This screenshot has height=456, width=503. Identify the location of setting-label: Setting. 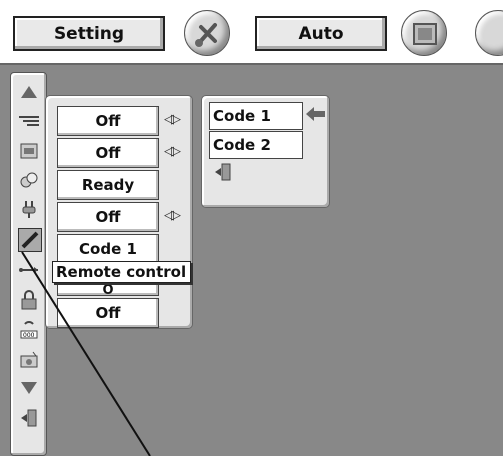
(89, 33).